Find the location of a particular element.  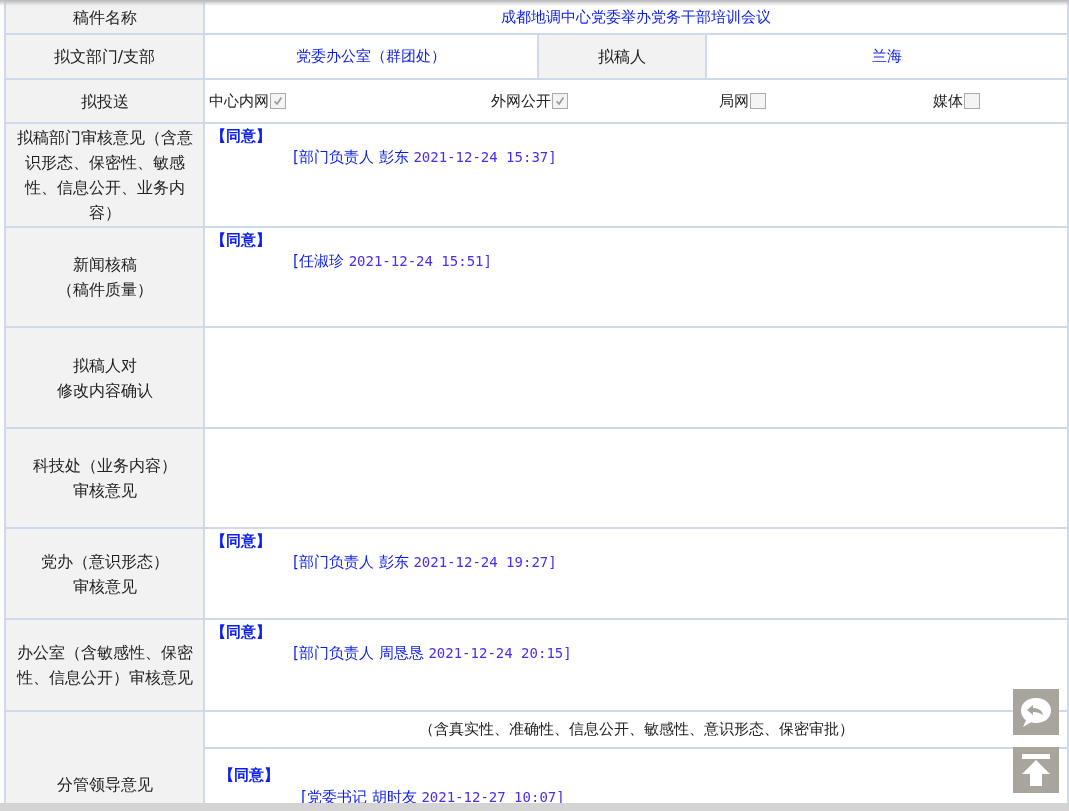

signature-text: [部门负责人 彭东 2021-12-24 19:27] is located at coordinates (425, 562).